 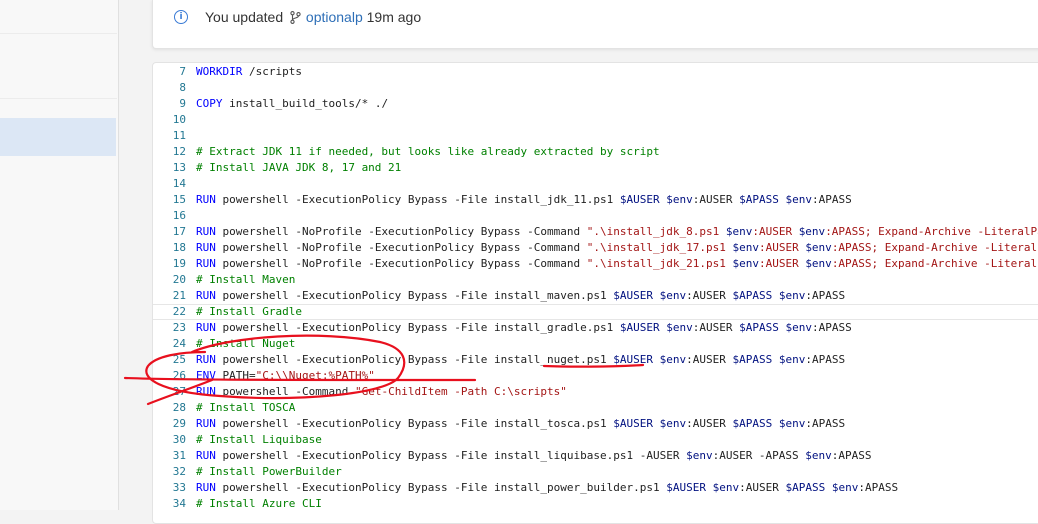 I want to click on code-token: :APASS; Expand-Archive -LiteralPath, so click(x=931, y=231).